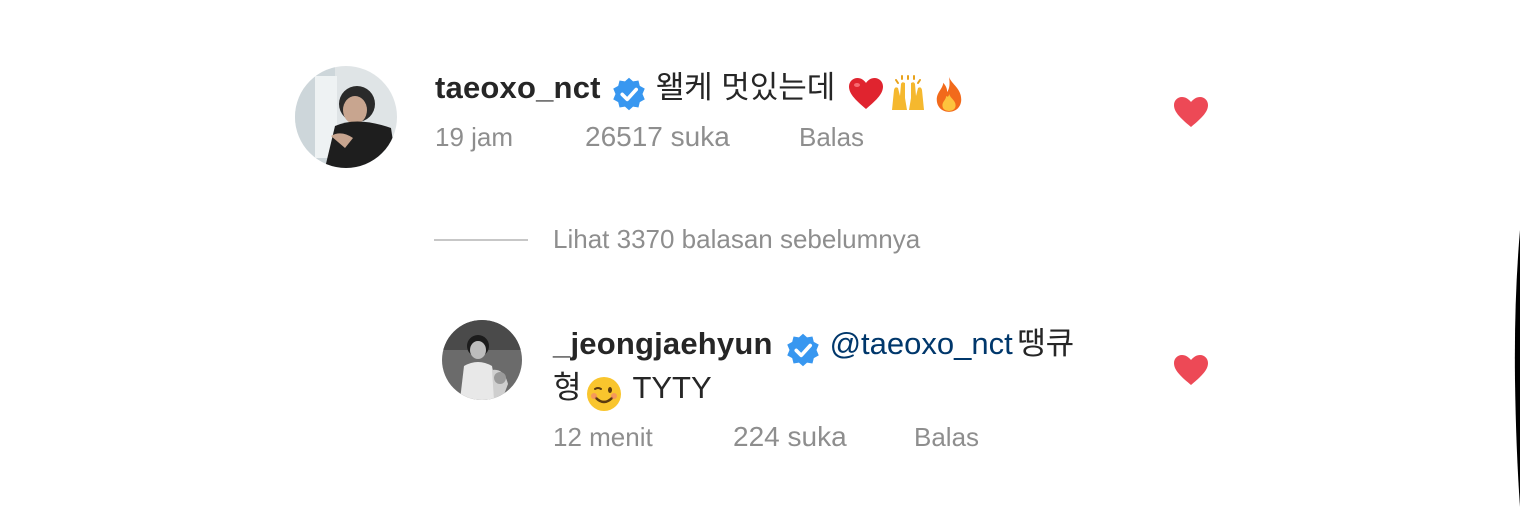  I want to click on reply-line-1: _jeongjaehyun @taeoxo_nct 땡큐, so click(853, 343).